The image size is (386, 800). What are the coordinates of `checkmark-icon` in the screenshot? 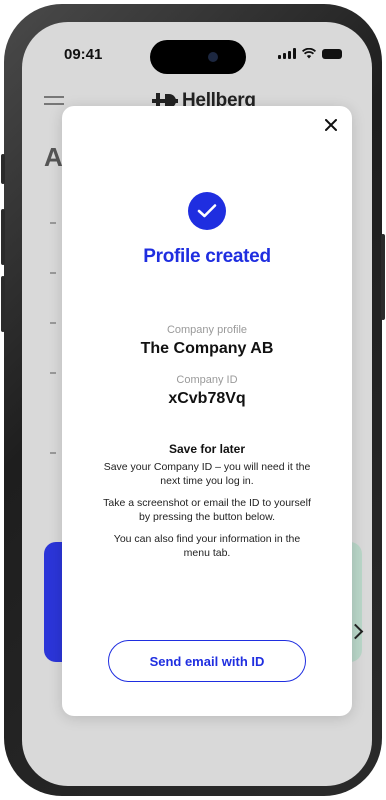 It's located at (207, 211).